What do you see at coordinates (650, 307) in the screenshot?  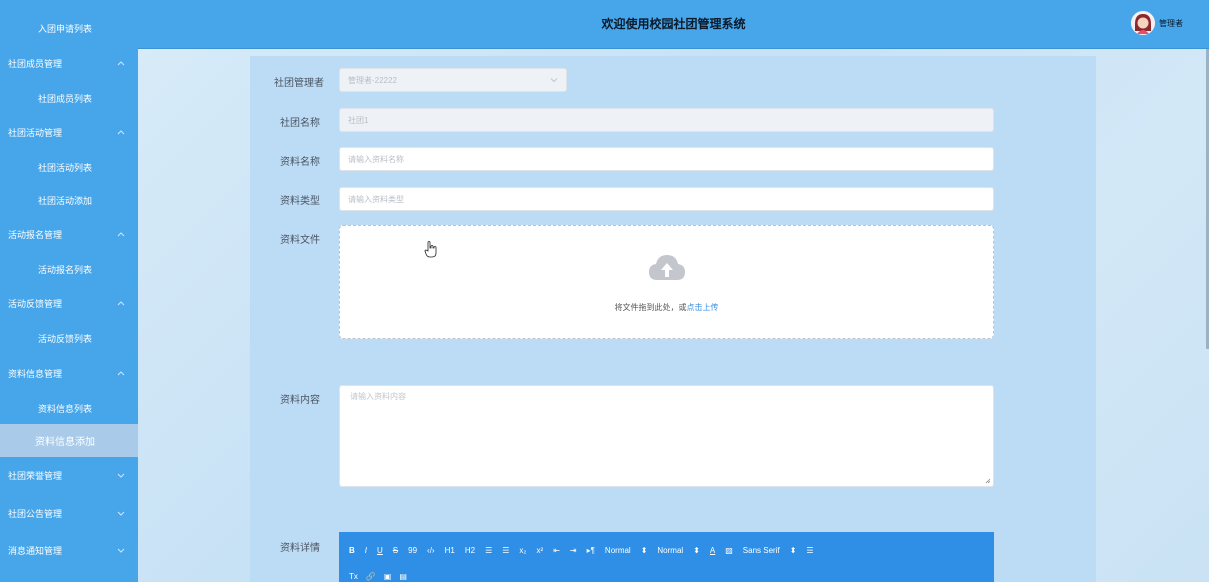 I see `upload-hint-text: 将文件拖到此处，或` at bounding box center [650, 307].